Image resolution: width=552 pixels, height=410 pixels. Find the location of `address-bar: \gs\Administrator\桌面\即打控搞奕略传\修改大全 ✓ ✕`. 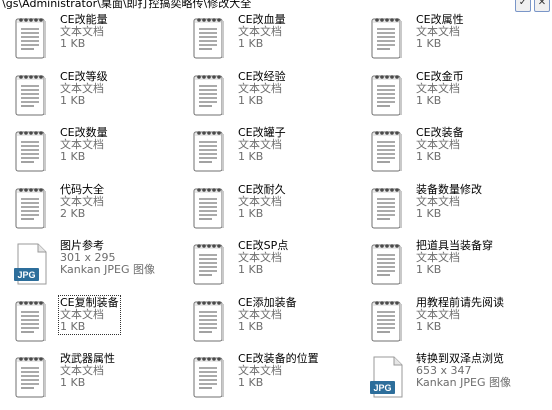

address-bar: \gs\Administrator\桌面\即打控搞奕略传\修改大全 ✓ ✕ is located at coordinates (276, 6).